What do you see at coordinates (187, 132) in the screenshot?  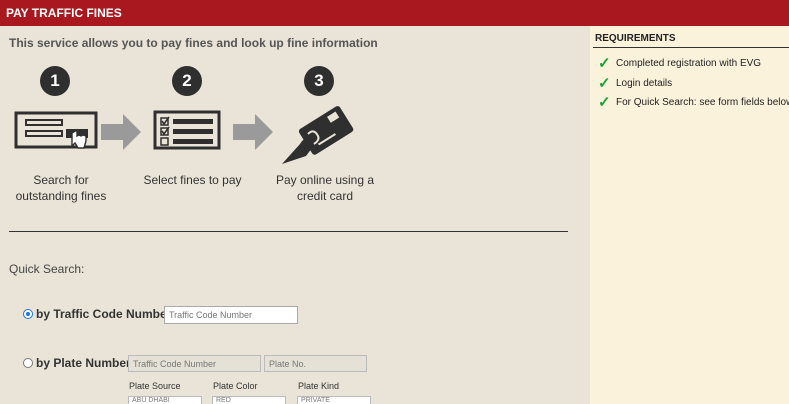 I see `checklist-icon` at bounding box center [187, 132].